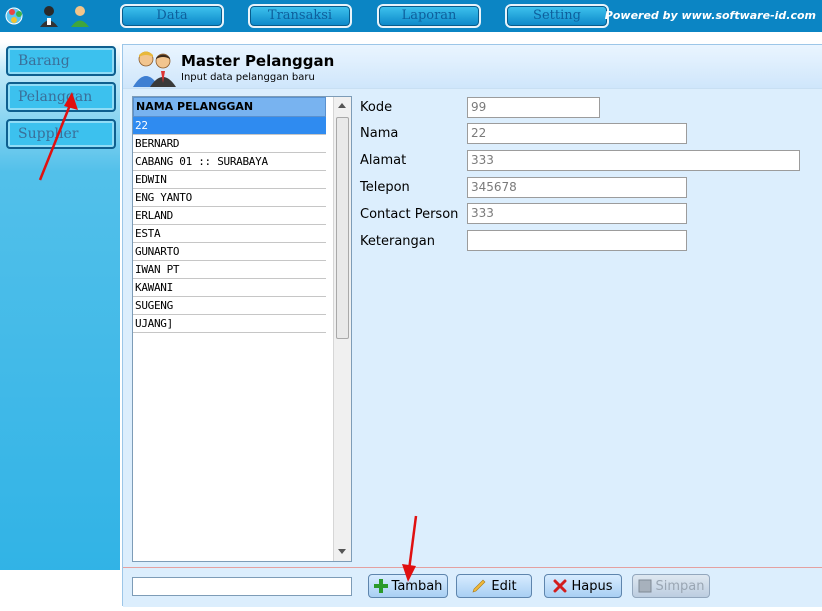 The width and height of the screenshot is (822, 611). I want to click on telepon-field: 345678, so click(577, 187).